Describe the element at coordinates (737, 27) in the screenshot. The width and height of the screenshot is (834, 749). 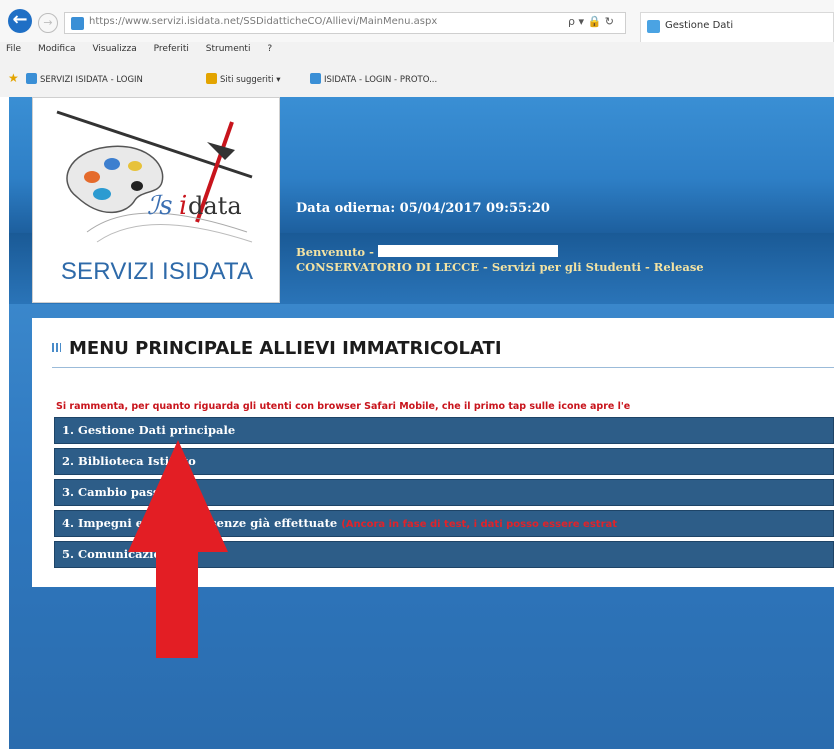
I see `browser-tab: Gestione Dati` at that location.